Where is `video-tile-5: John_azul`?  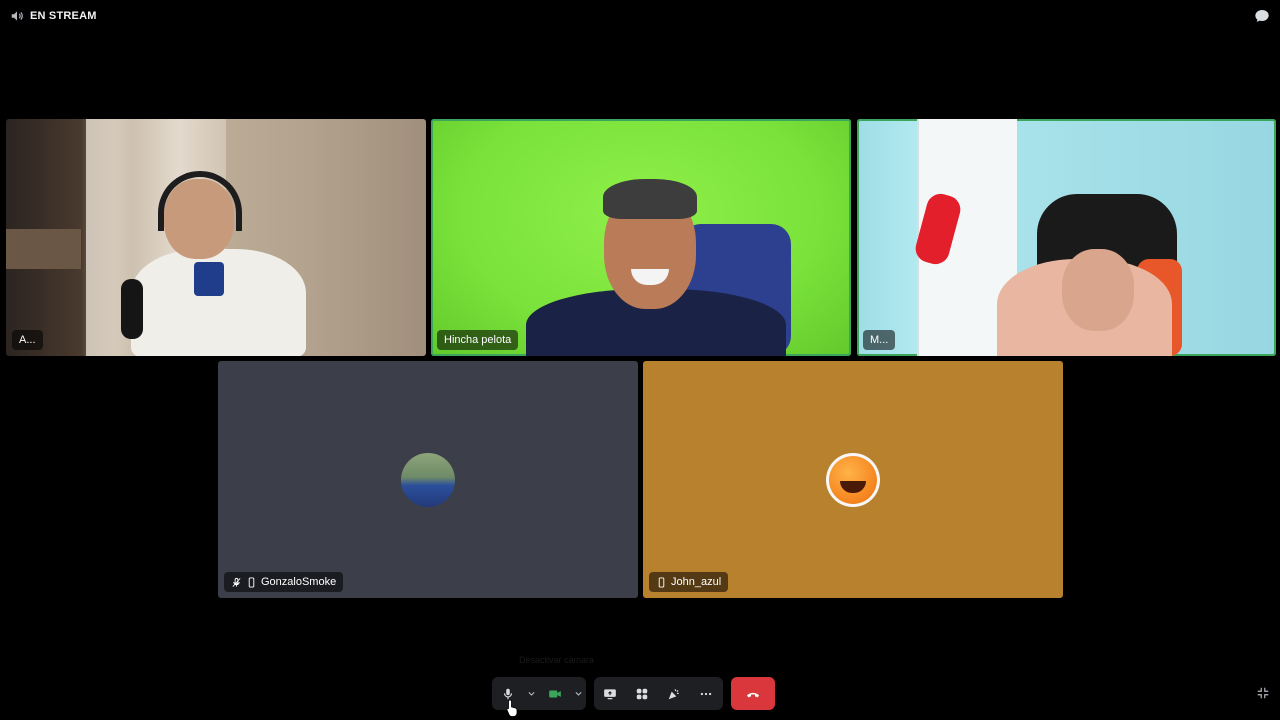 video-tile-5: John_azul is located at coordinates (853, 479).